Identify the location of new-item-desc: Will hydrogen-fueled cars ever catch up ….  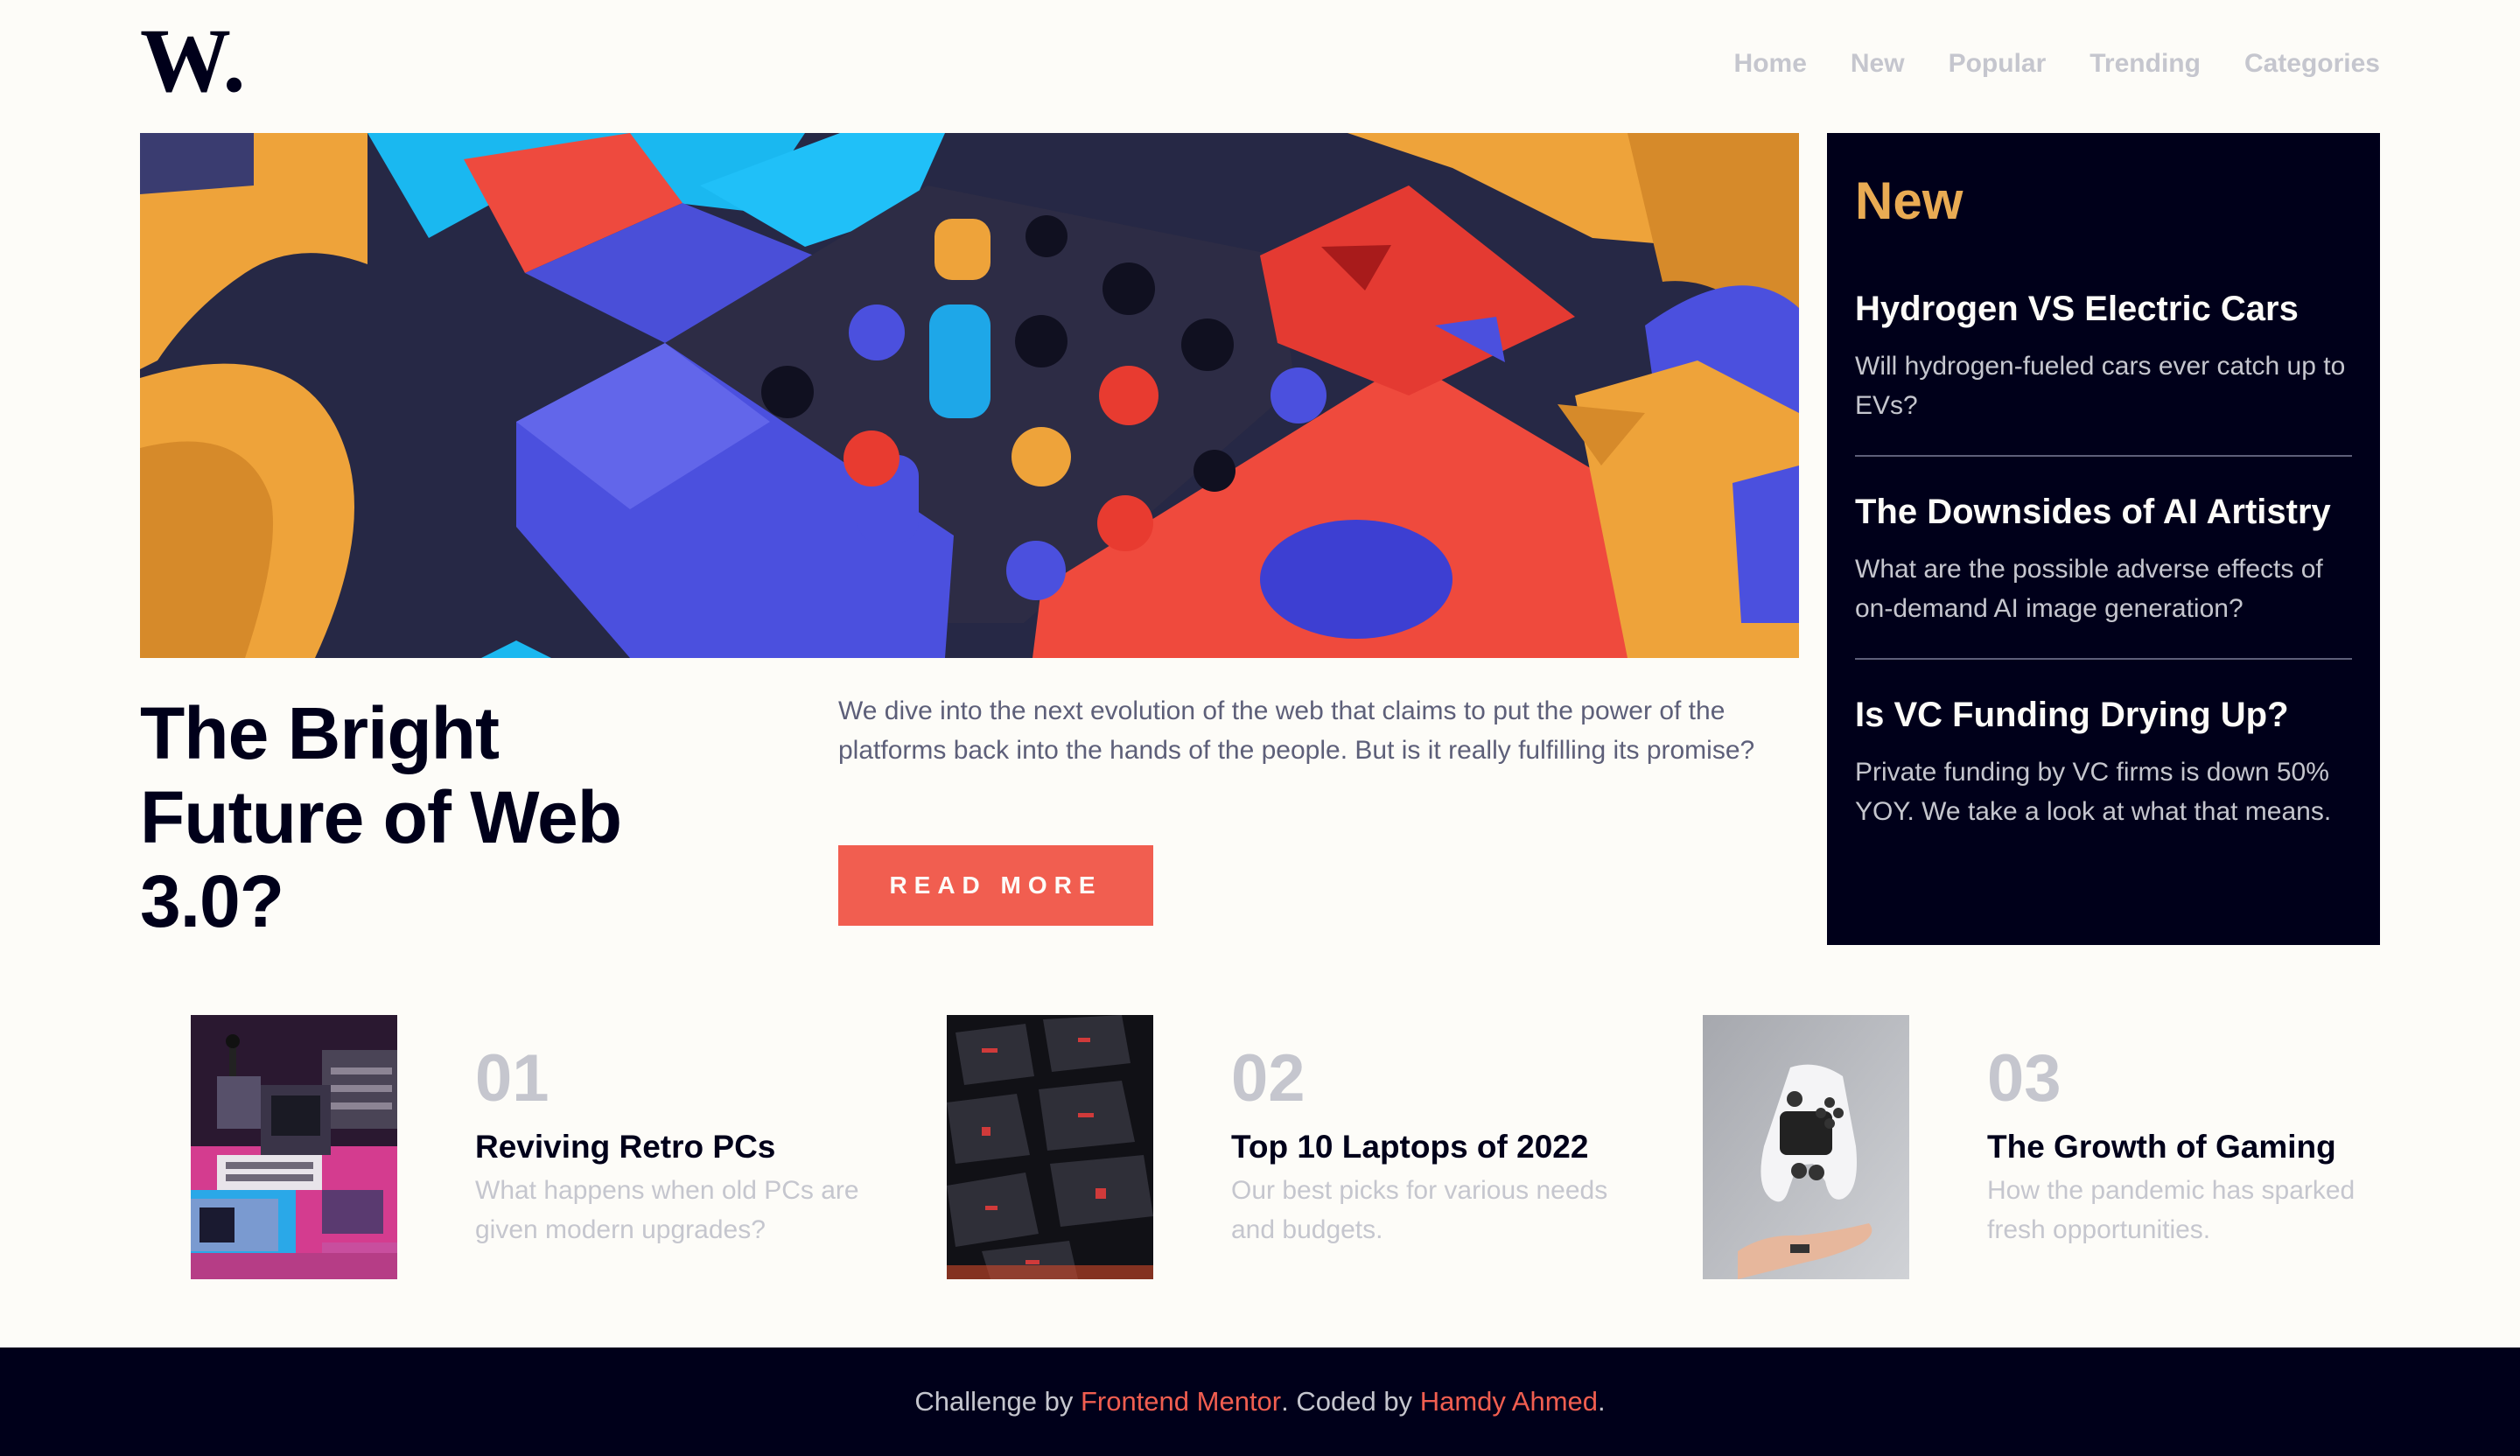
(2100, 386).